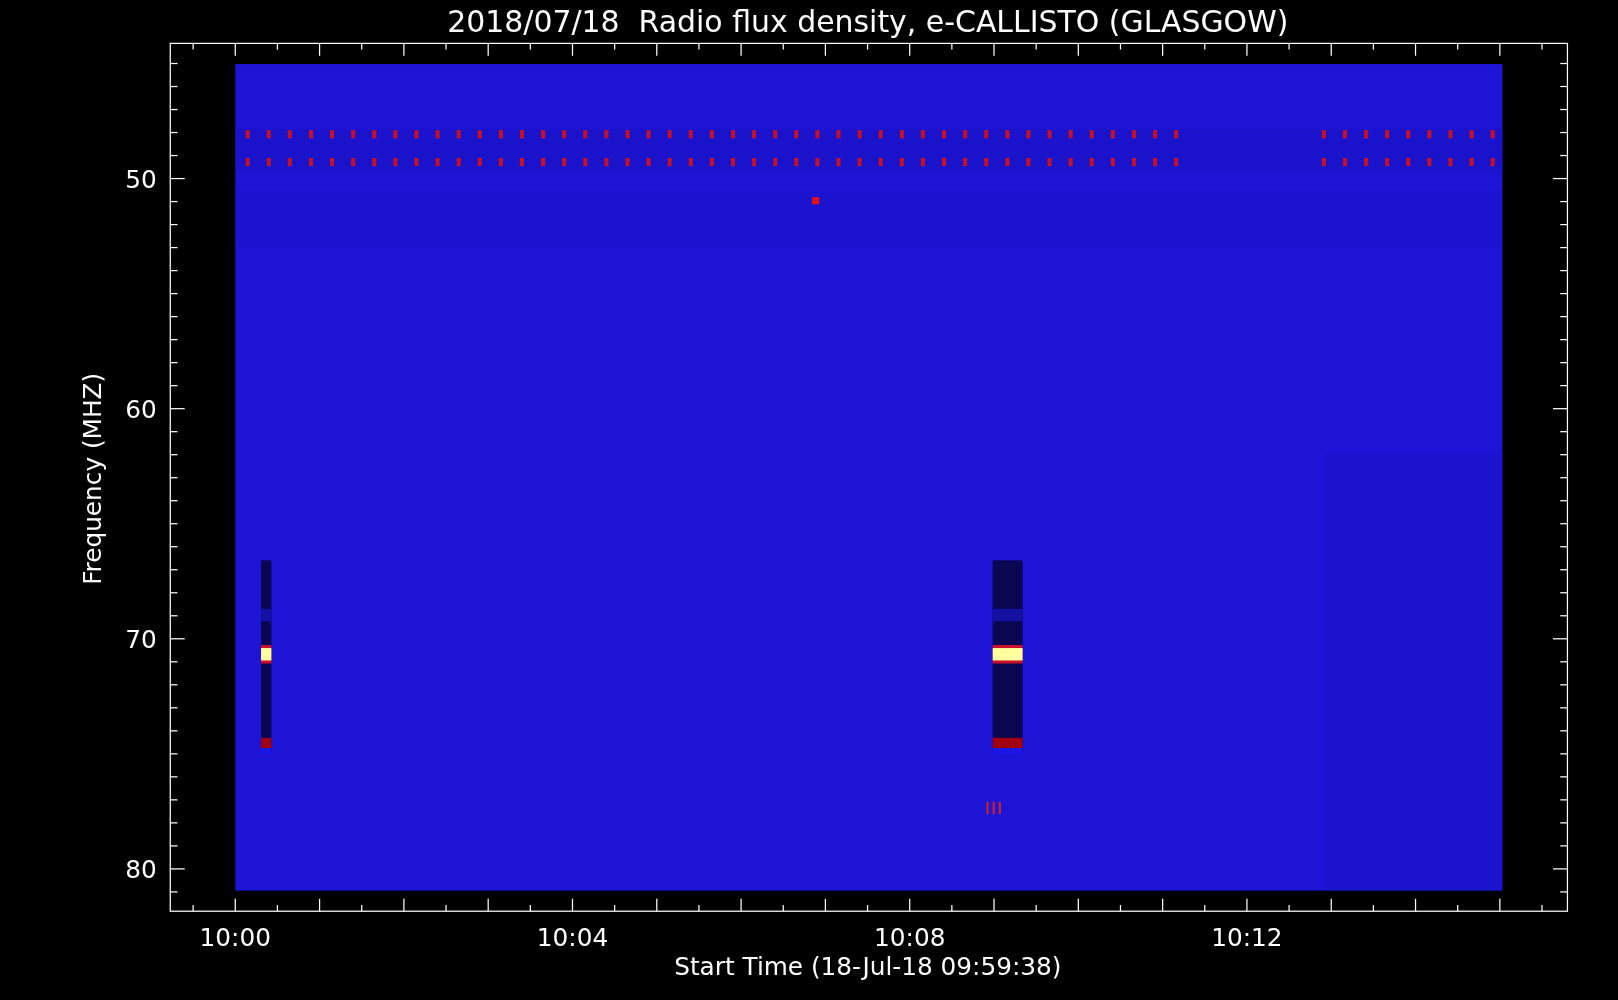 The height and width of the screenshot is (1000, 1618). What do you see at coordinates (868, 967) in the screenshot?
I see `x-axis-label: Start Time (18-Jul-18 09:59:38)` at bounding box center [868, 967].